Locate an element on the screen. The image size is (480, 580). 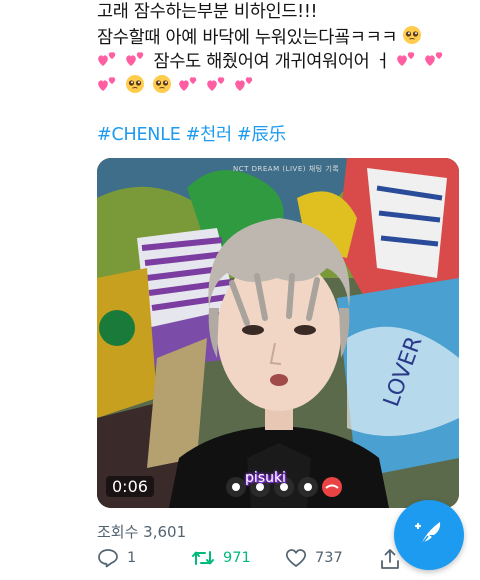
like-button: 737 is located at coordinates (314, 558).